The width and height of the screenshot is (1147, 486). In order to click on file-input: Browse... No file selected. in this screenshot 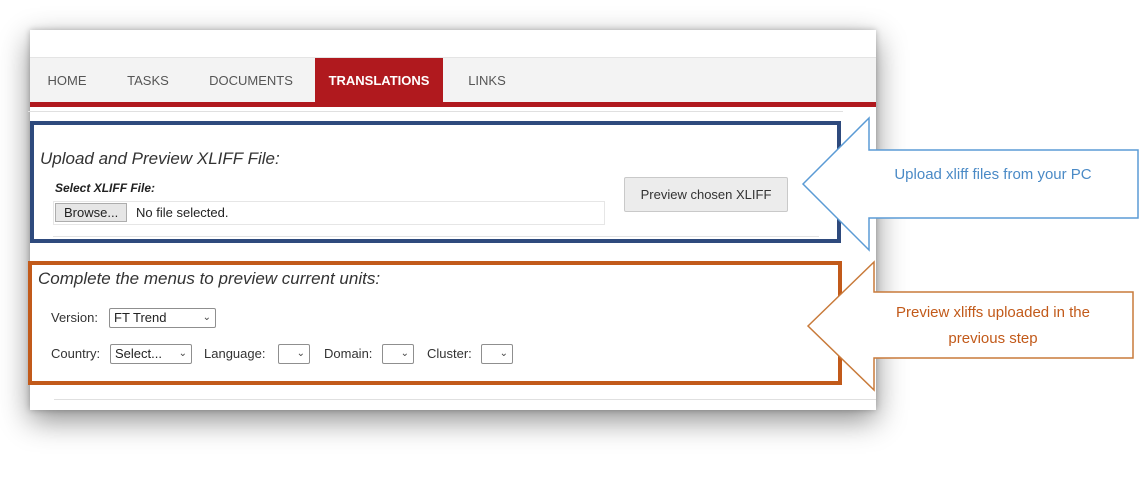, I will do `click(329, 213)`.